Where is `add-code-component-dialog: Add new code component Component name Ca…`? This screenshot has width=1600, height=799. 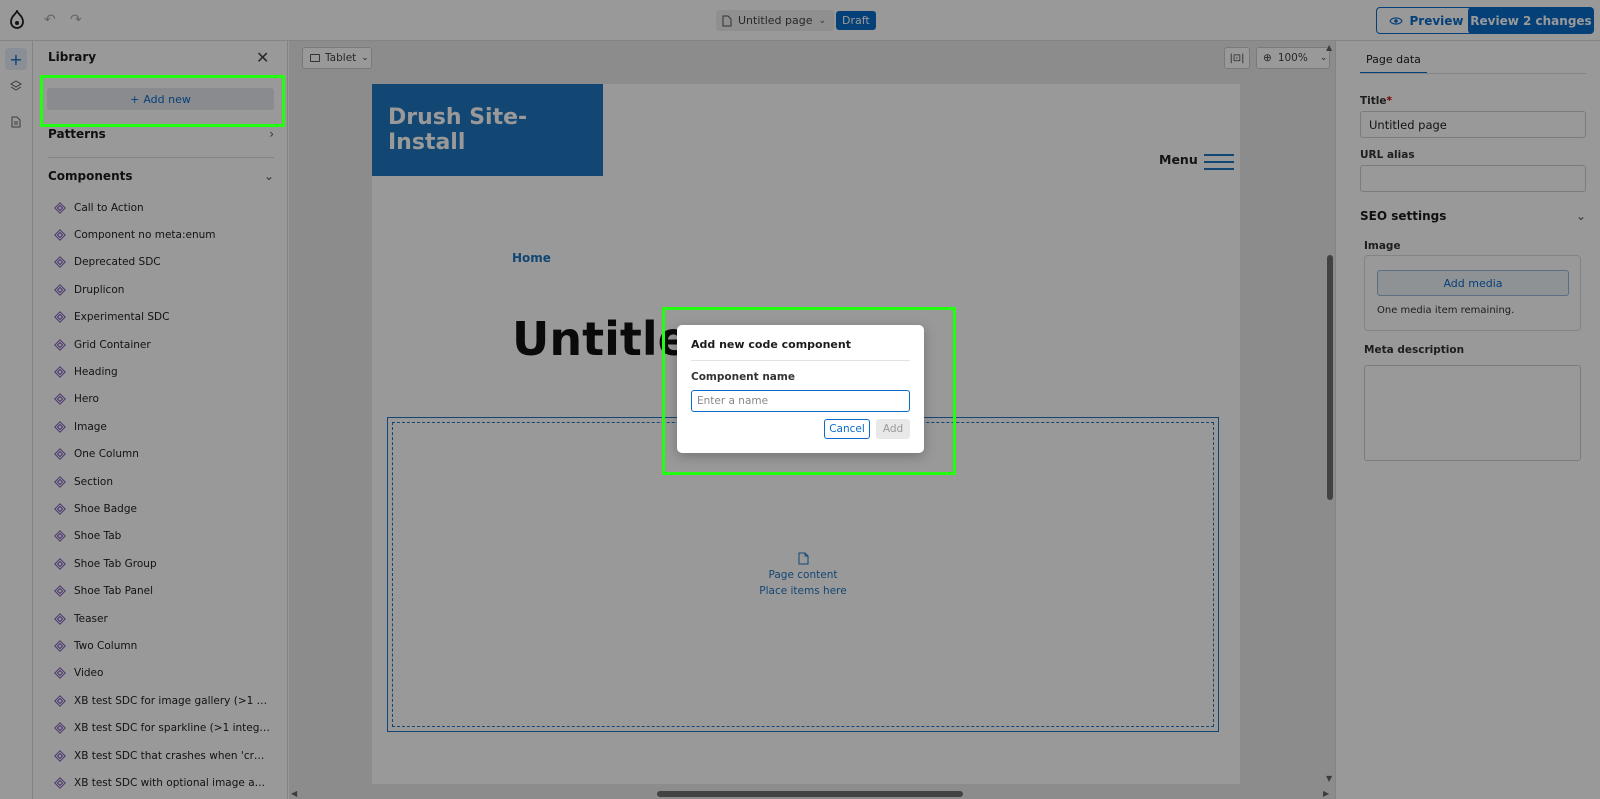
add-code-component-dialog: Add new code component Component name Ca… is located at coordinates (800, 389).